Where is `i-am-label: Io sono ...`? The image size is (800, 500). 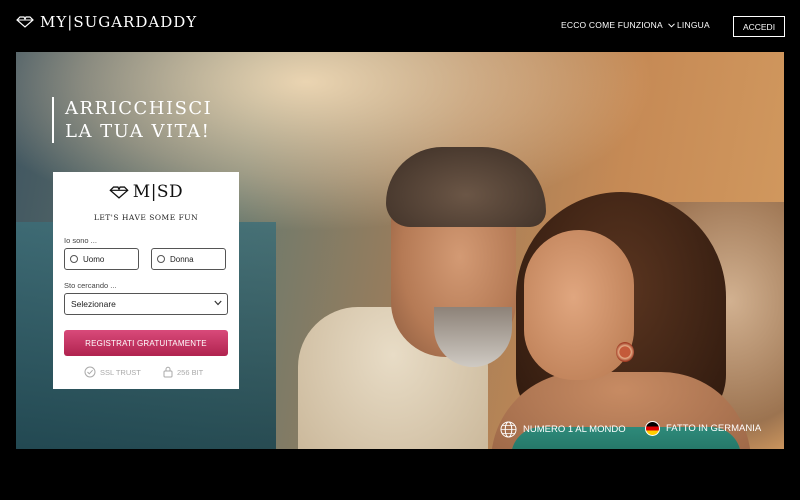 i-am-label: Io sono ... is located at coordinates (80, 240).